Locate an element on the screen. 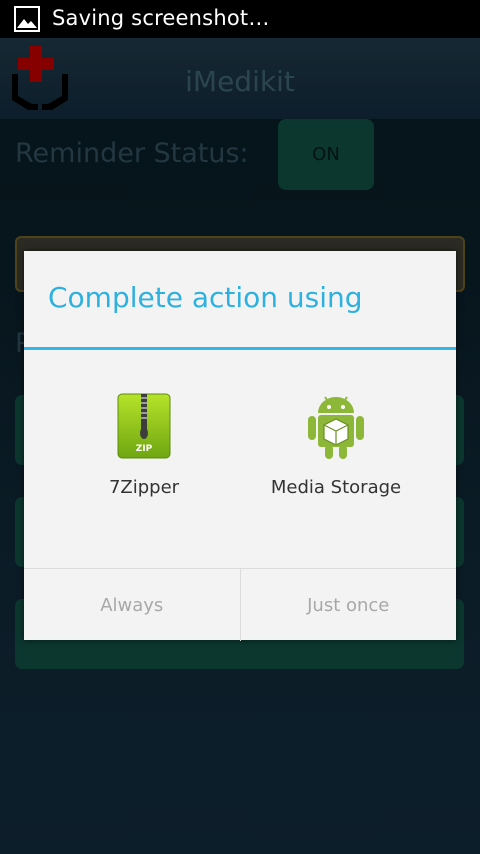 Image resolution: width=480 pixels, height=854 pixels. zip-archive-icon: ZIP is located at coordinates (144, 426).